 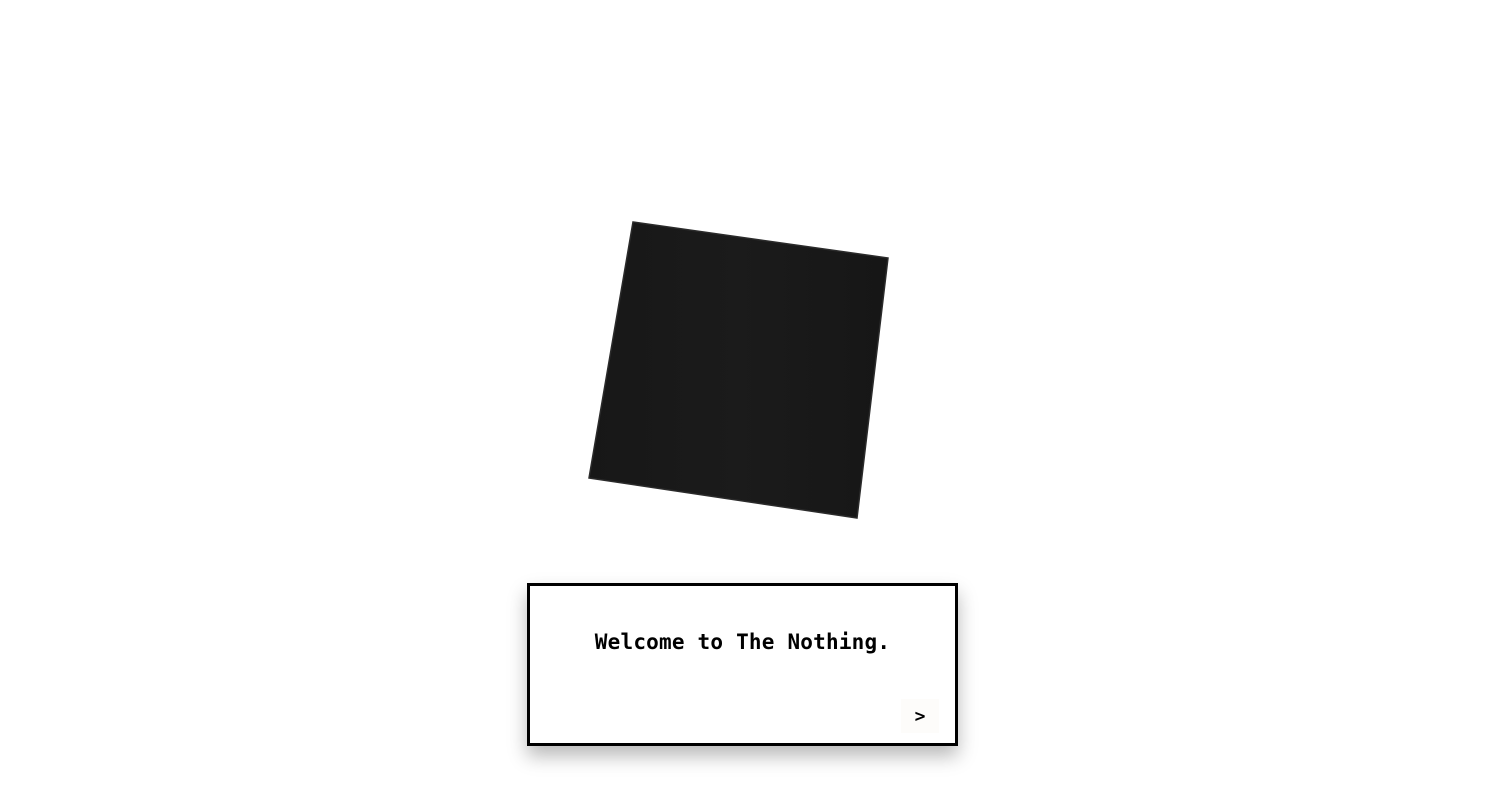 I want to click on dialog-box: Welcome to The Nothing. >, so click(x=742, y=664).